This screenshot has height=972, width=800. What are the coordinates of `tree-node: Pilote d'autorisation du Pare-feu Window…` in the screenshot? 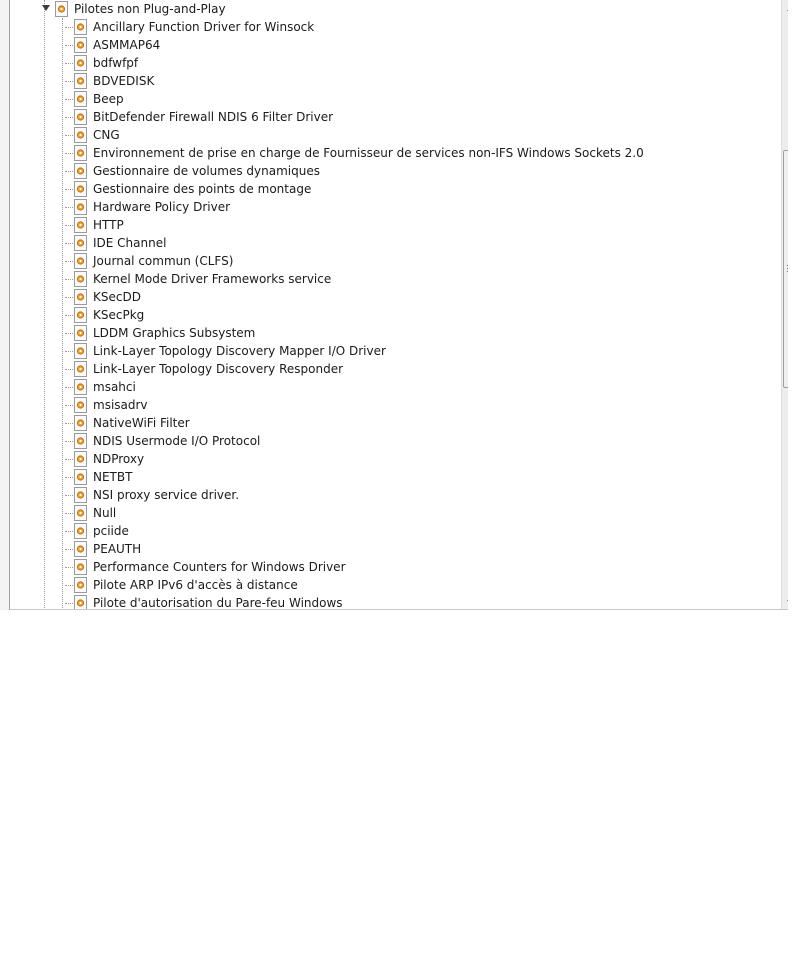 It's located at (204, 602).